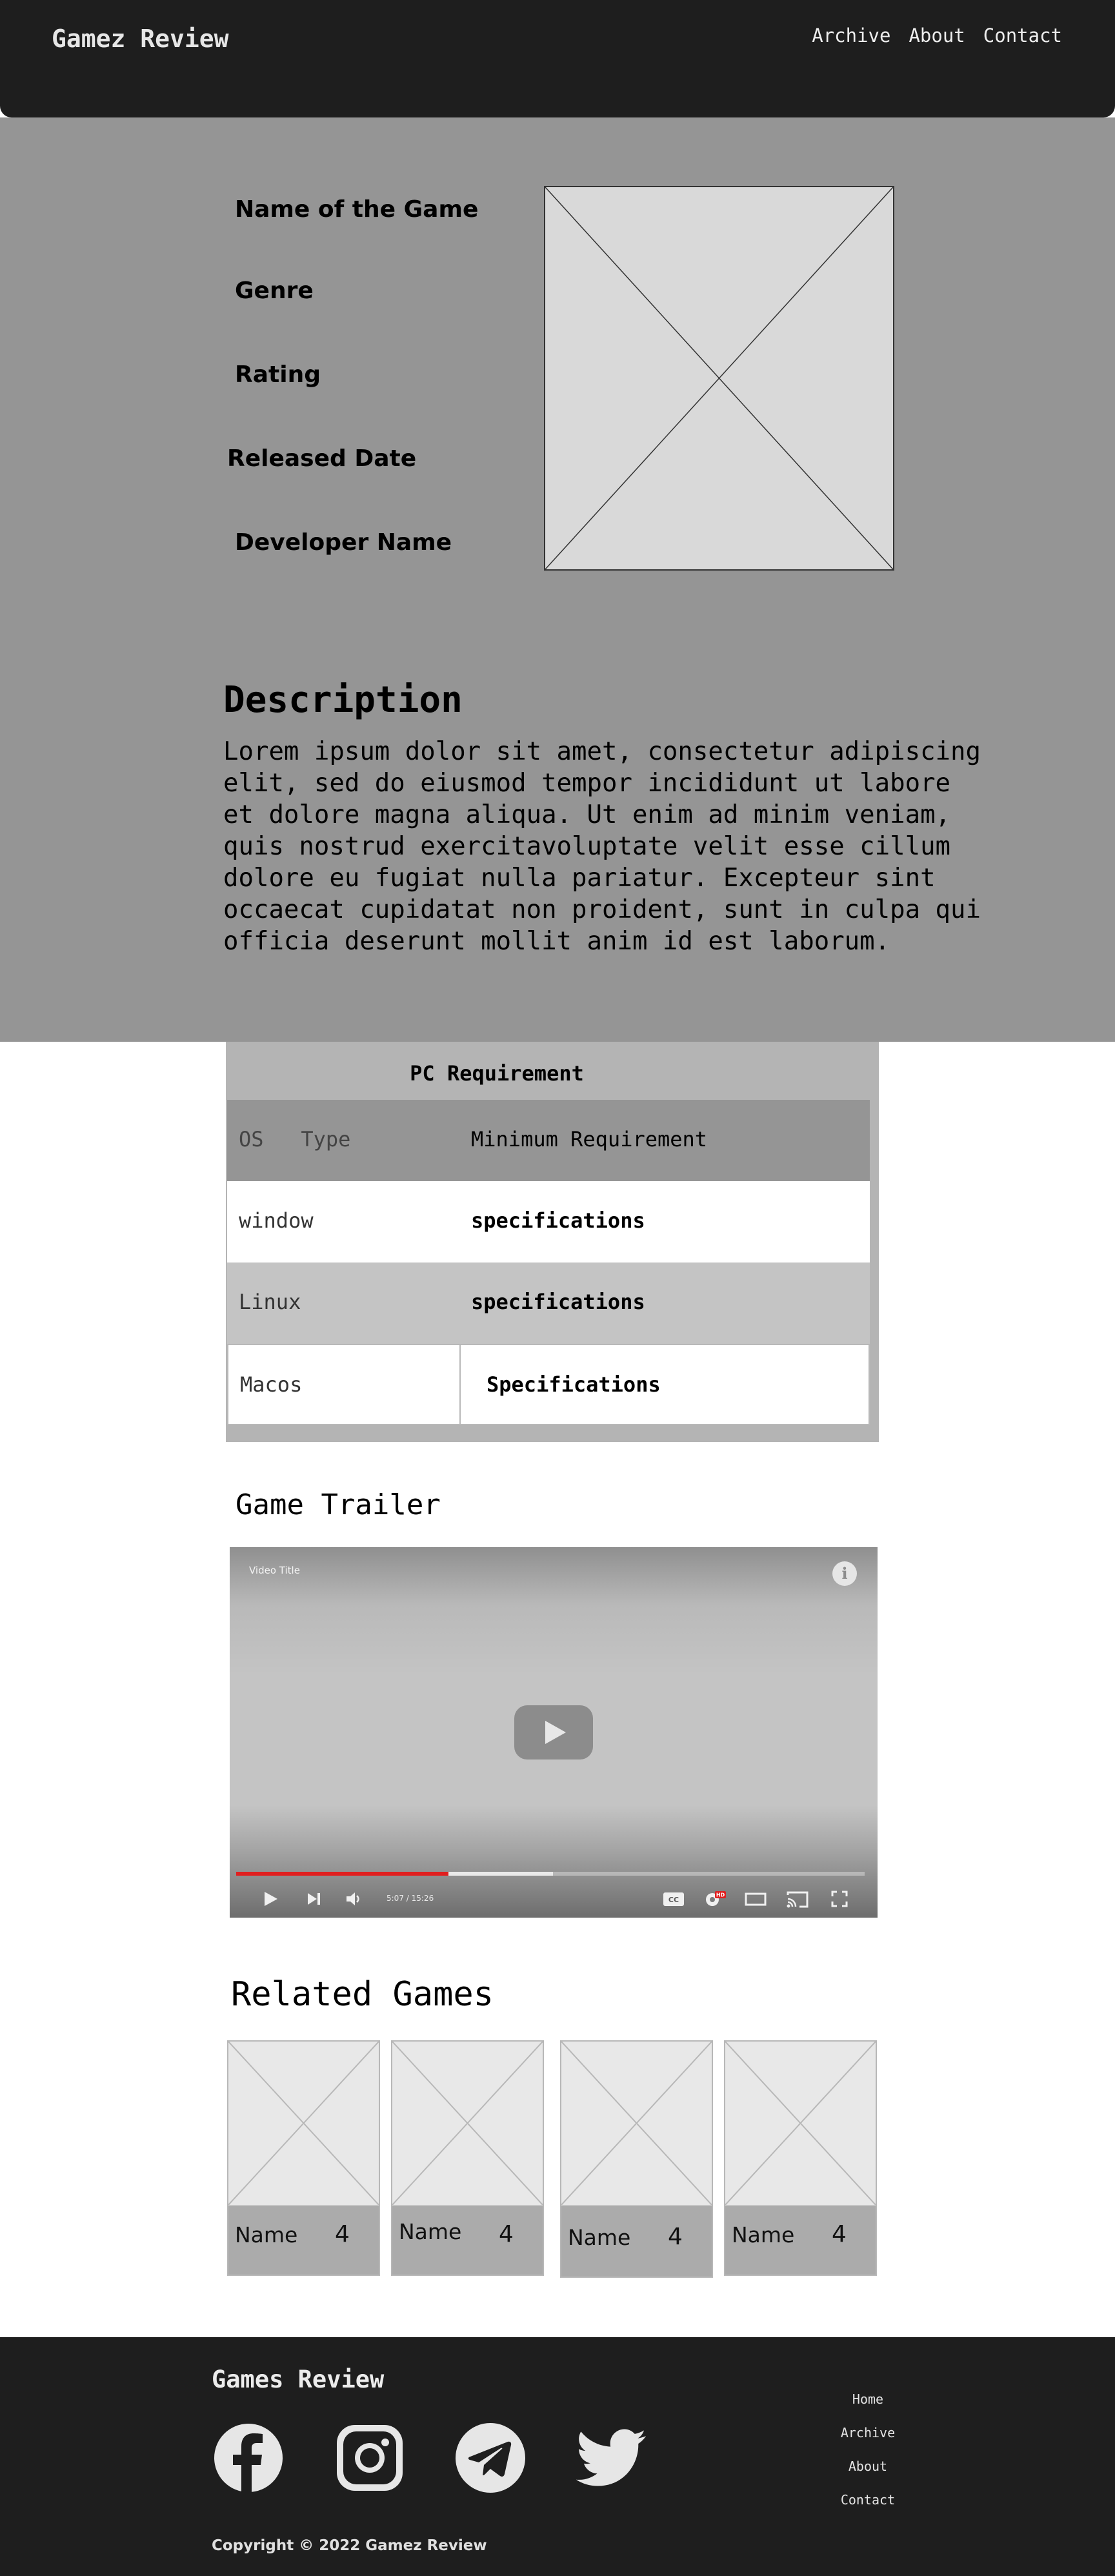  What do you see at coordinates (720, 1895) in the screenshot?
I see `svg-text: HD` at bounding box center [720, 1895].